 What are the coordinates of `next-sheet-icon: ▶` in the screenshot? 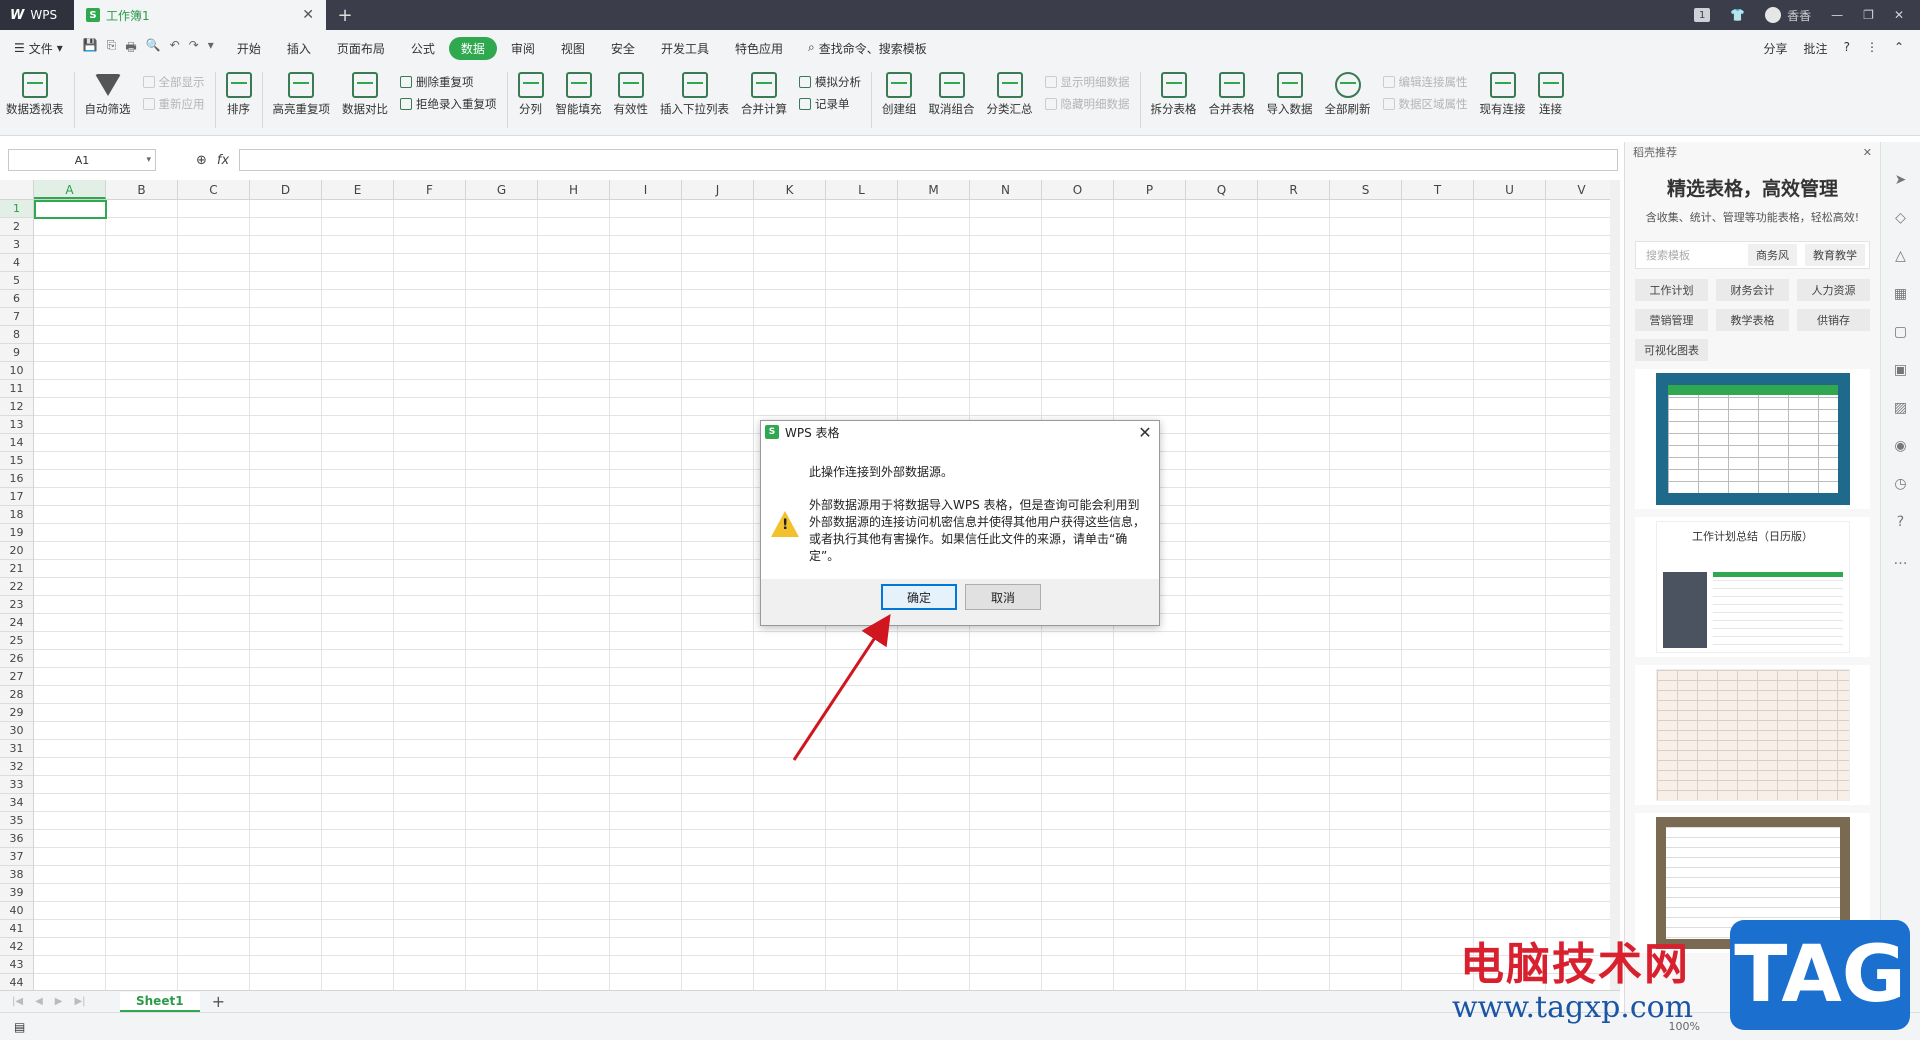 It's located at (59, 1001).